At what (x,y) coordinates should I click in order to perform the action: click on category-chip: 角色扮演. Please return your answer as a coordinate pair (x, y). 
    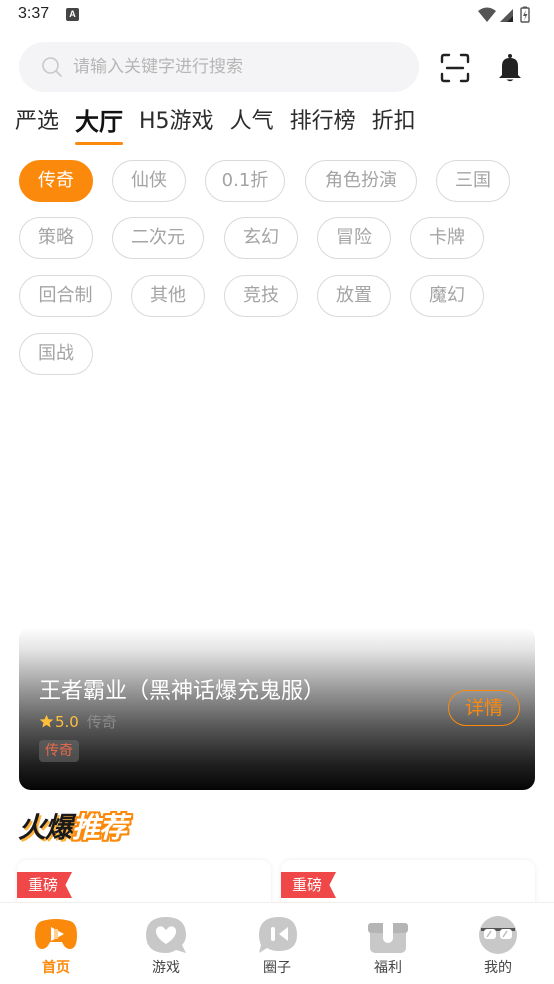
    Looking at the image, I should click on (361, 181).